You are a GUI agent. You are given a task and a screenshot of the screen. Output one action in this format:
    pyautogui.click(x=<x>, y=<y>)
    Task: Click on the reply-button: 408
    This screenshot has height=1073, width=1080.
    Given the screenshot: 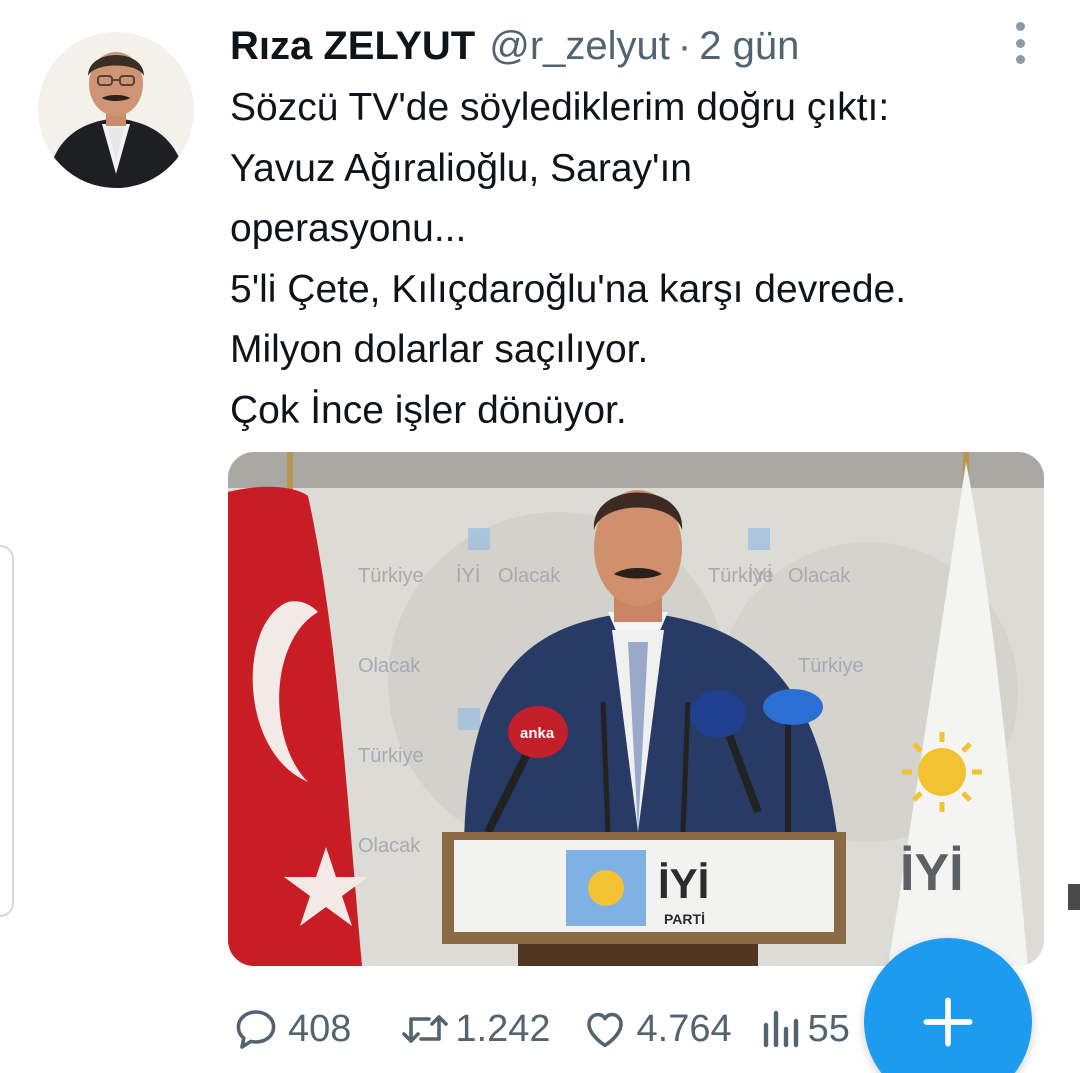 What is the action you would take?
    pyautogui.click(x=291, y=1029)
    